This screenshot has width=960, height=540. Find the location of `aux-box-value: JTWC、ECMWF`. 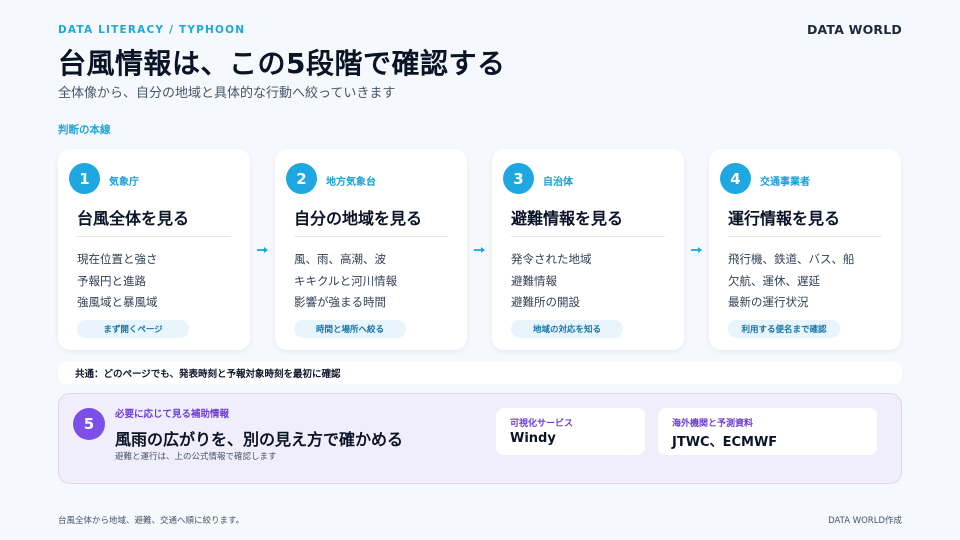

aux-box-value: JTWC、ECMWF is located at coordinates (725, 442).